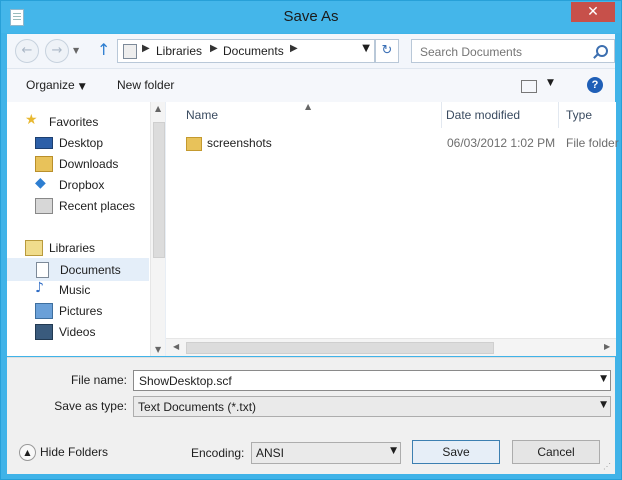 This screenshot has height=480, width=622. Describe the element at coordinates (104, 50) in the screenshot. I see `up-arrow-icon: ↑` at that location.